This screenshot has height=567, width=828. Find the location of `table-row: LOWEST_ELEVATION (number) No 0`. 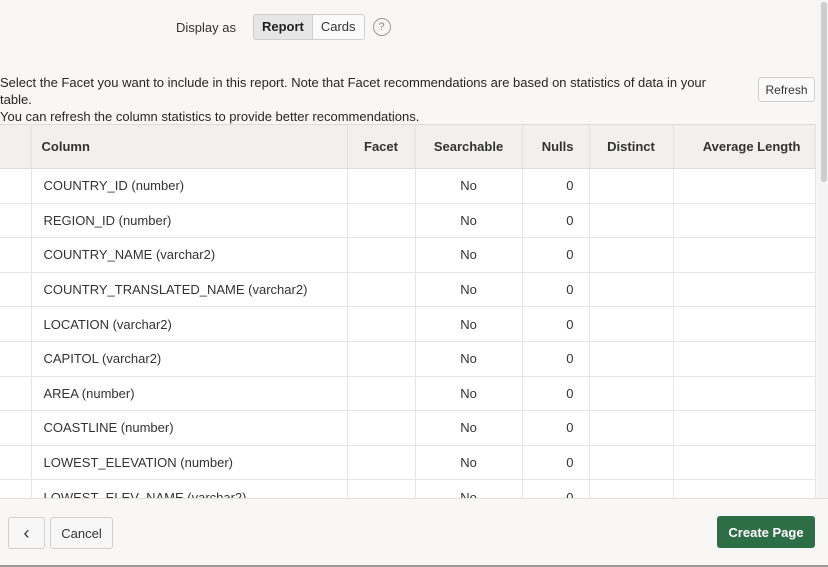

table-row: LOWEST_ELEVATION (number) No 0 is located at coordinates (408, 463).